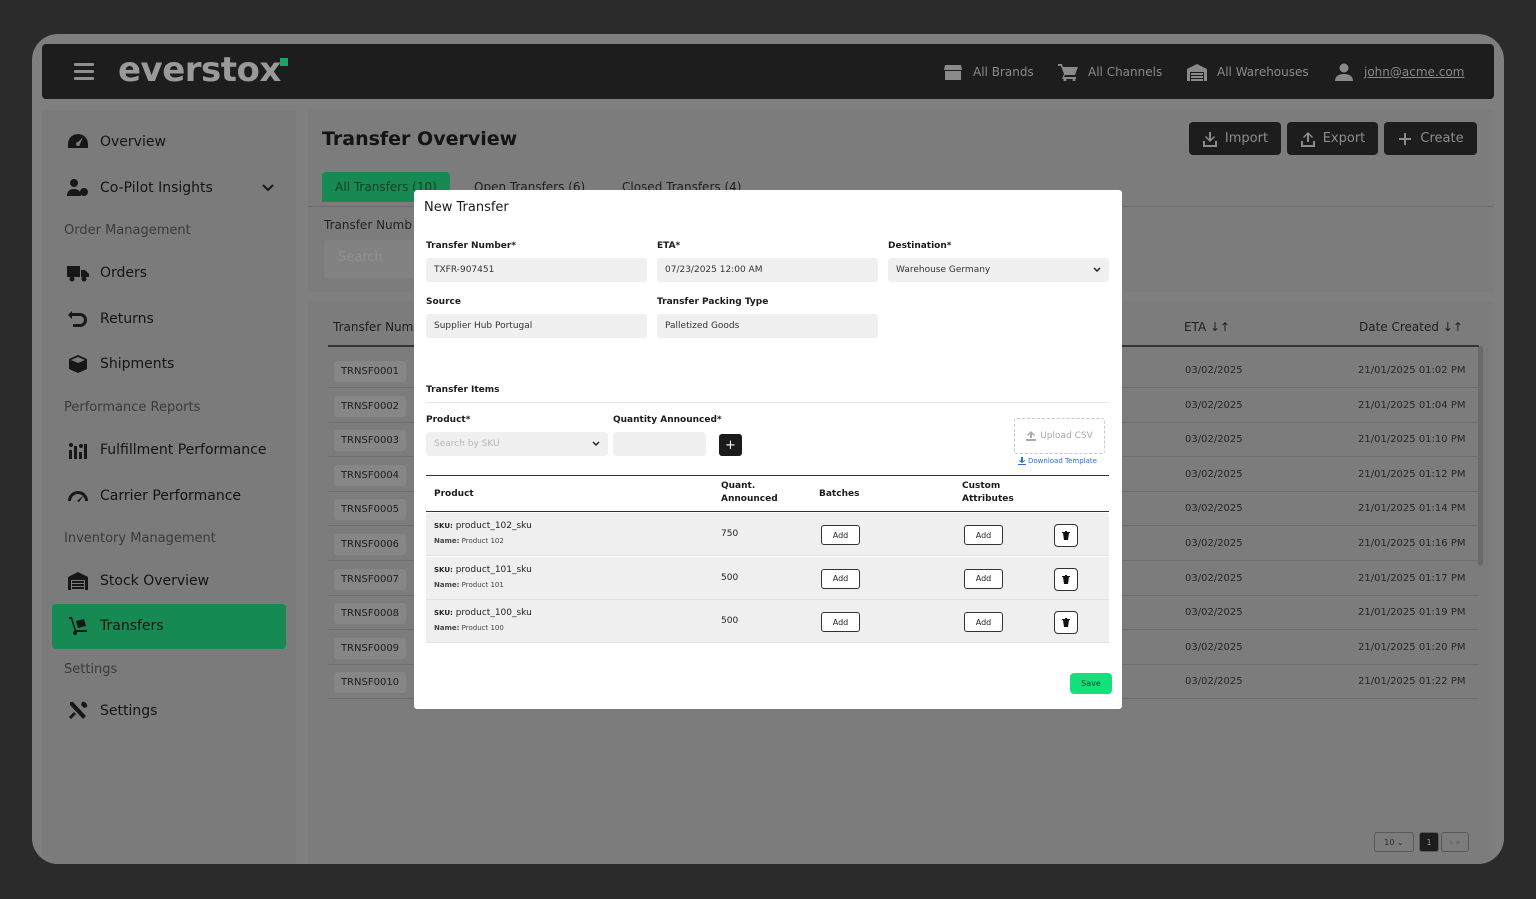 This screenshot has width=1536, height=899. What do you see at coordinates (988, 71) in the screenshot?
I see `nav-brands: All Brands` at bounding box center [988, 71].